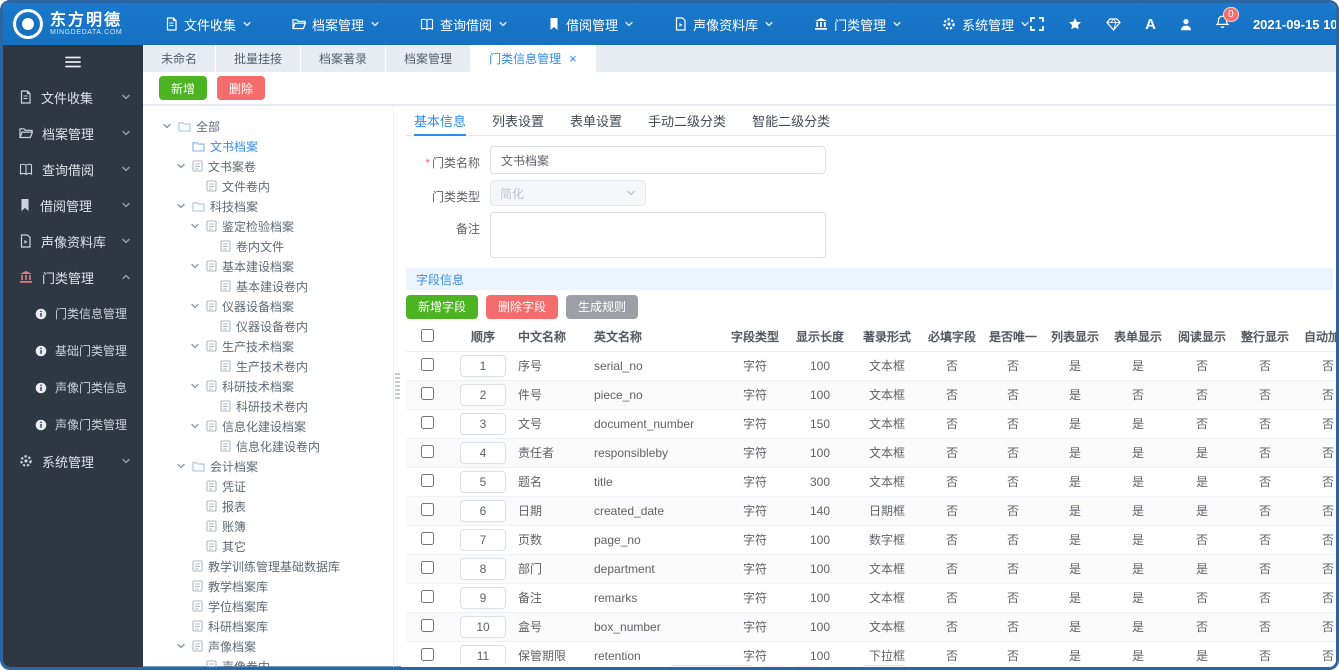 This screenshot has width=1339, height=670. What do you see at coordinates (483, 510) in the screenshot?
I see `order-input: 6` at bounding box center [483, 510].